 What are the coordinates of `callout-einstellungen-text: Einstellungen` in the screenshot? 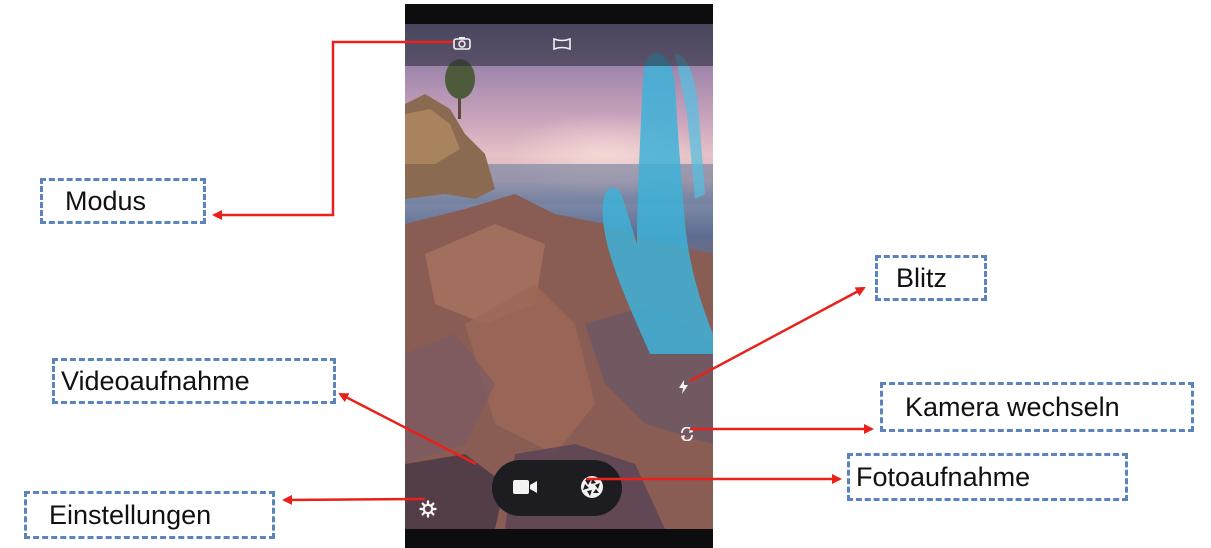 It's located at (130, 514).